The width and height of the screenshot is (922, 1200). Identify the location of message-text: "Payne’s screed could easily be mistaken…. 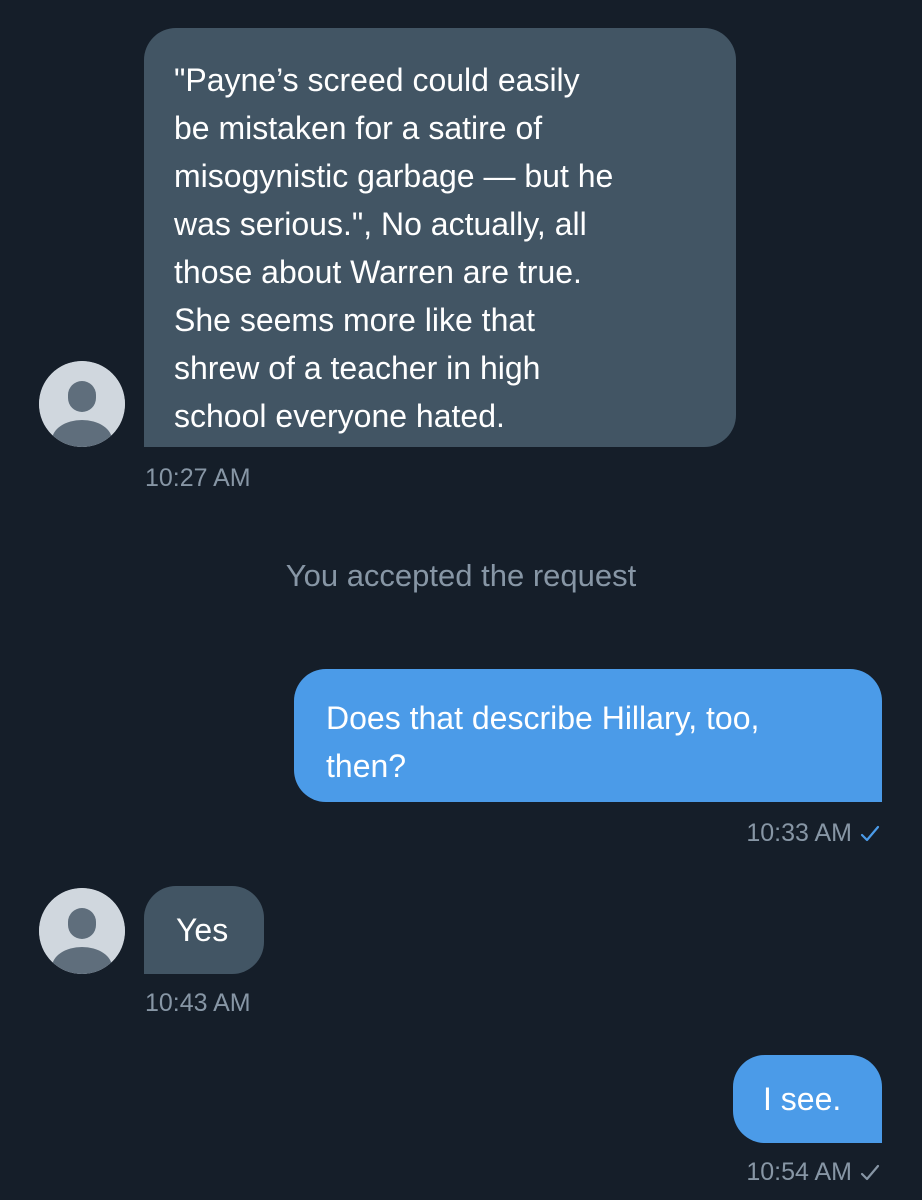
(394, 248).